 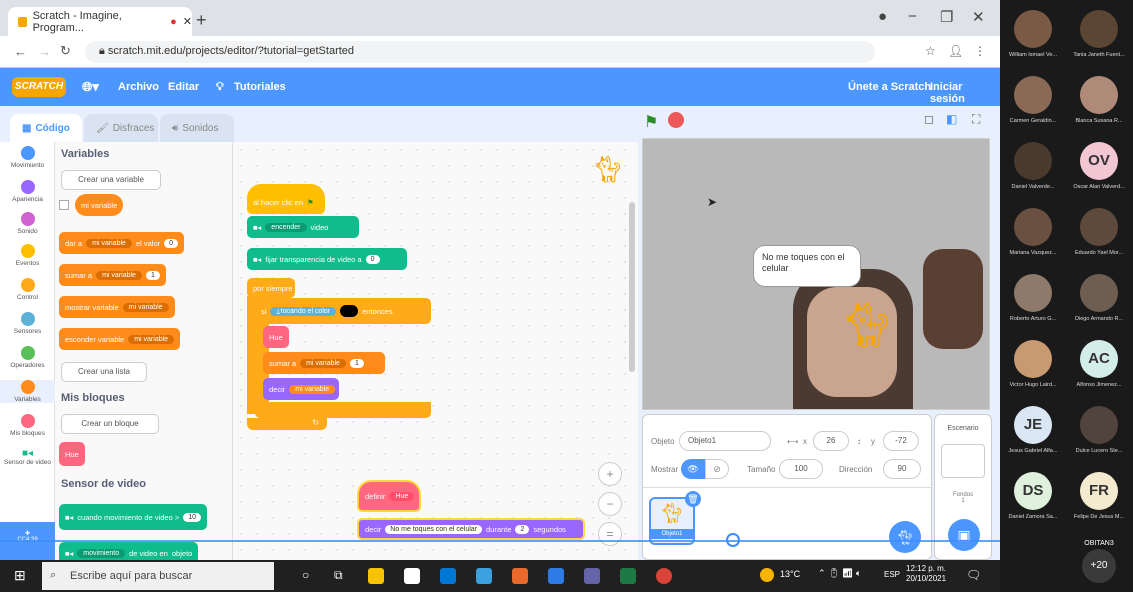 What do you see at coordinates (651, 122) in the screenshot?
I see `green-flag-icon: ⚑` at bounding box center [651, 122].